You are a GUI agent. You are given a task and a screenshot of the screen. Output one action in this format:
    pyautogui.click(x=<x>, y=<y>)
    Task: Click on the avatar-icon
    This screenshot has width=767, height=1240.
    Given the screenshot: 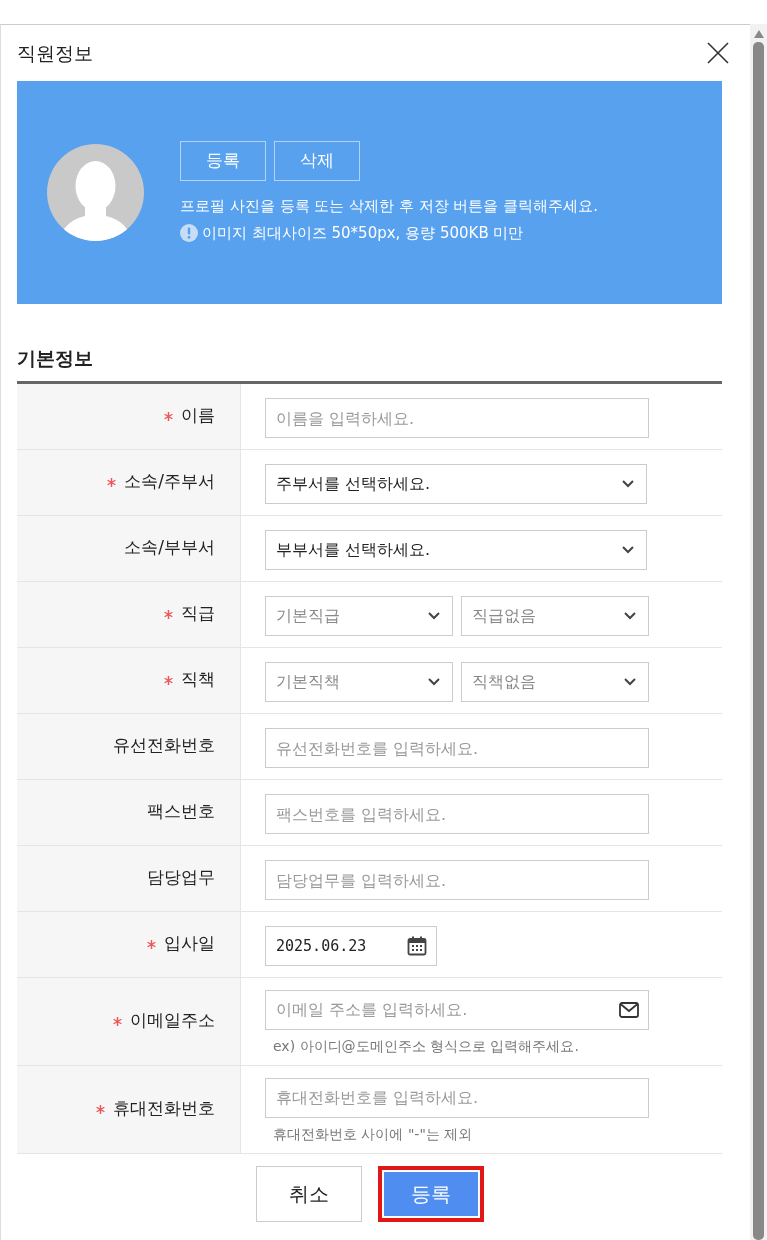 What is the action you would take?
    pyautogui.click(x=95, y=192)
    